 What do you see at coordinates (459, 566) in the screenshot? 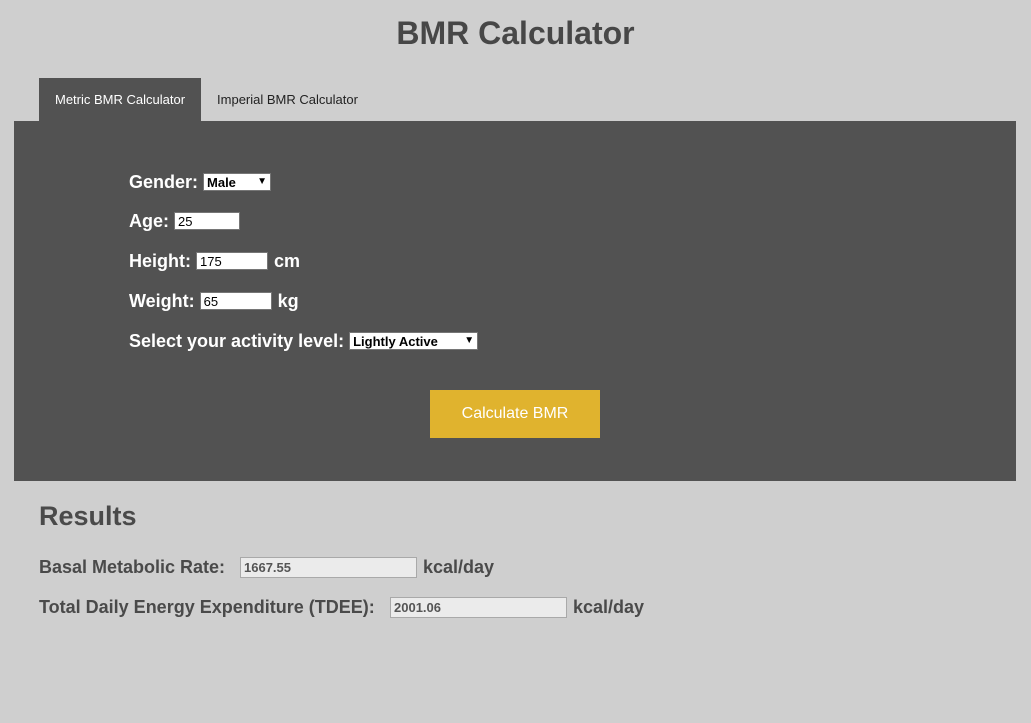
I see `bmr-unit: kcal/day` at bounding box center [459, 566].